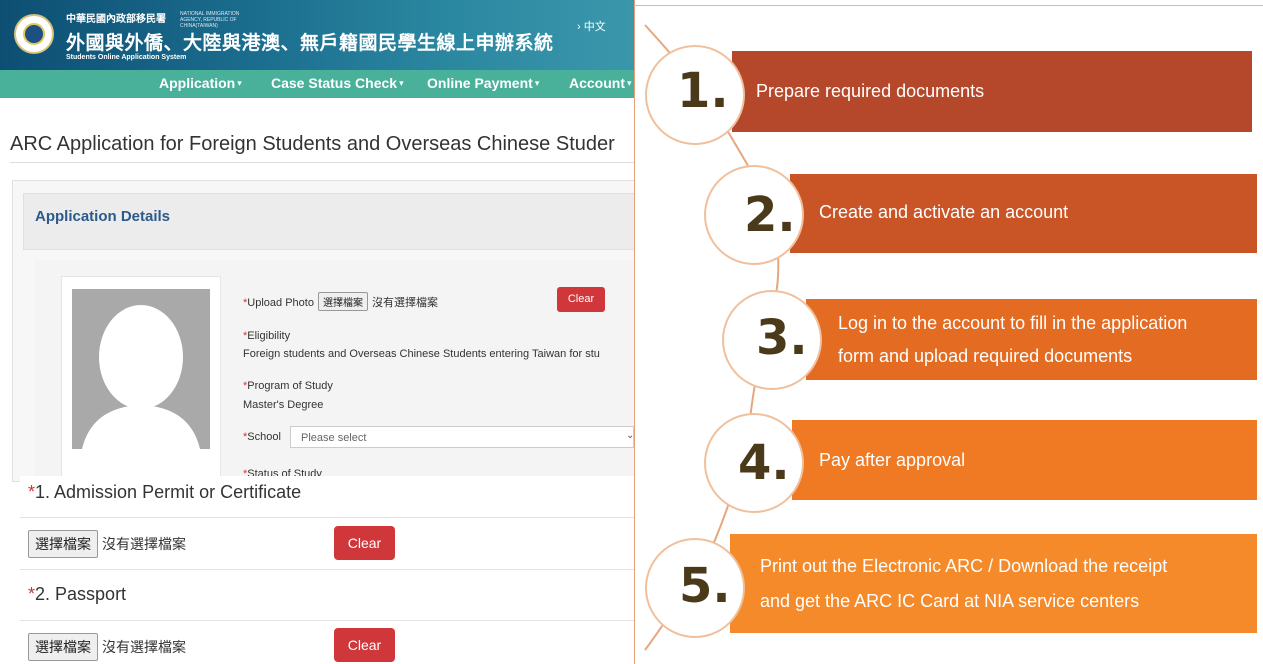  I want to click on step-4-circle: 4., so click(754, 463).